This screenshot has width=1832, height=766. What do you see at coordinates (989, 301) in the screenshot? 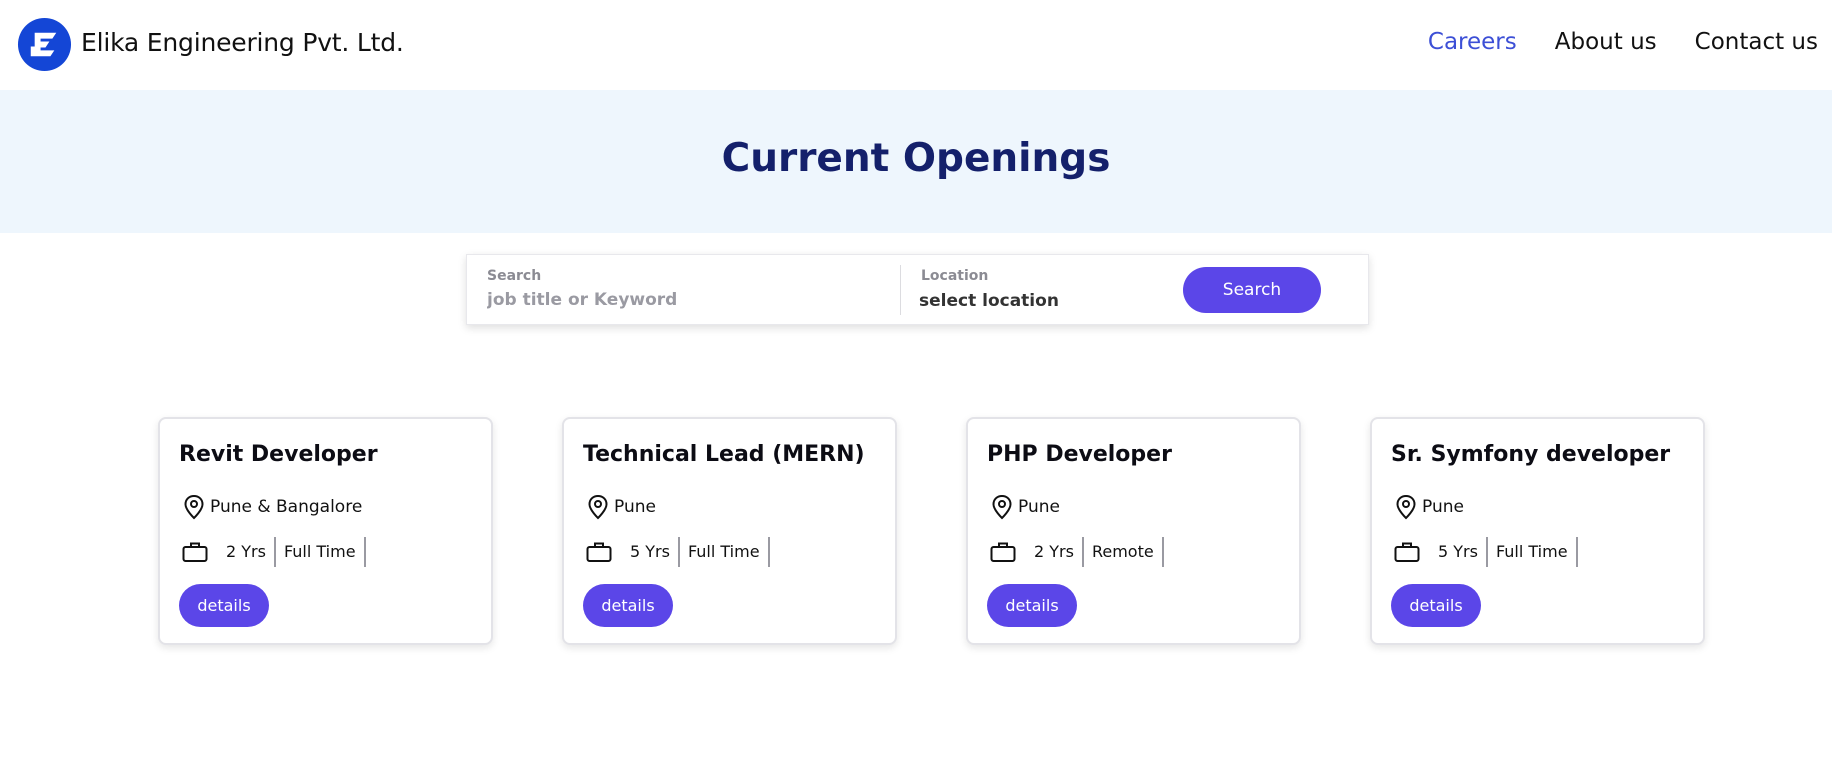
I see `location-select: select location` at bounding box center [989, 301].